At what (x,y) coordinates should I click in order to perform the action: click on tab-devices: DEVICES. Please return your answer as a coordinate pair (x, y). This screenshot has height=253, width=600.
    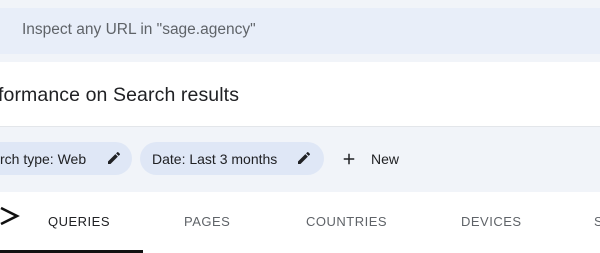
    Looking at the image, I should click on (491, 221).